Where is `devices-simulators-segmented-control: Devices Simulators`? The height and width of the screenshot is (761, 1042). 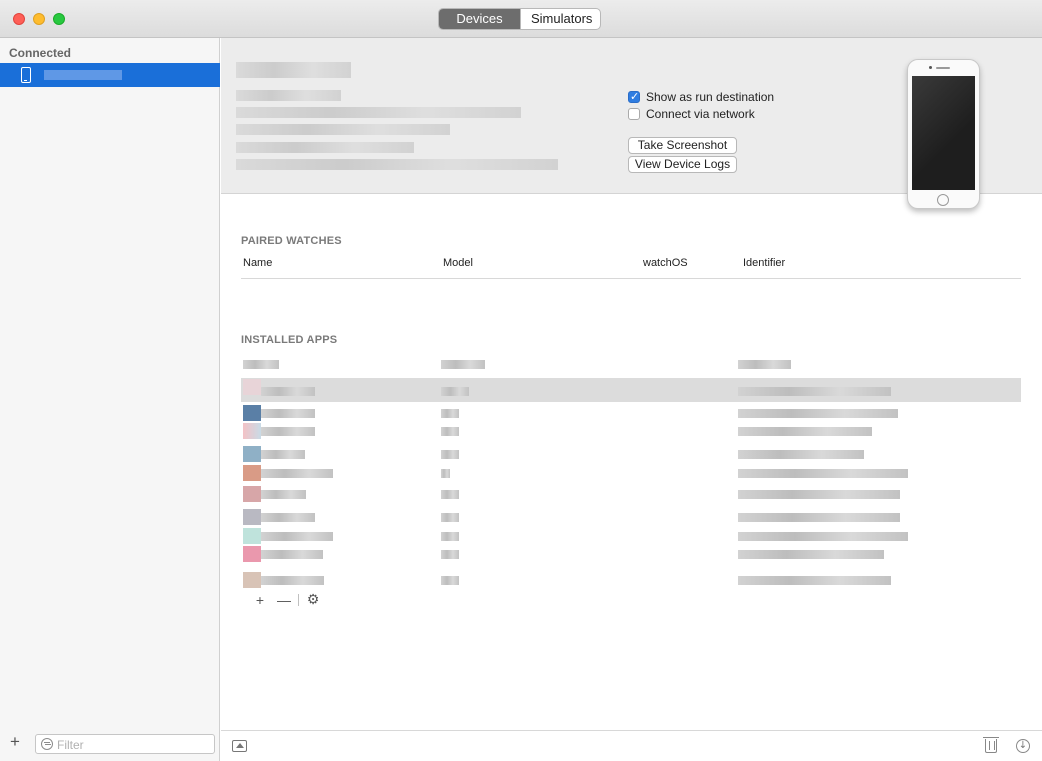
devices-simulators-segmented-control: Devices Simulators is located at coordinates (519, 19).